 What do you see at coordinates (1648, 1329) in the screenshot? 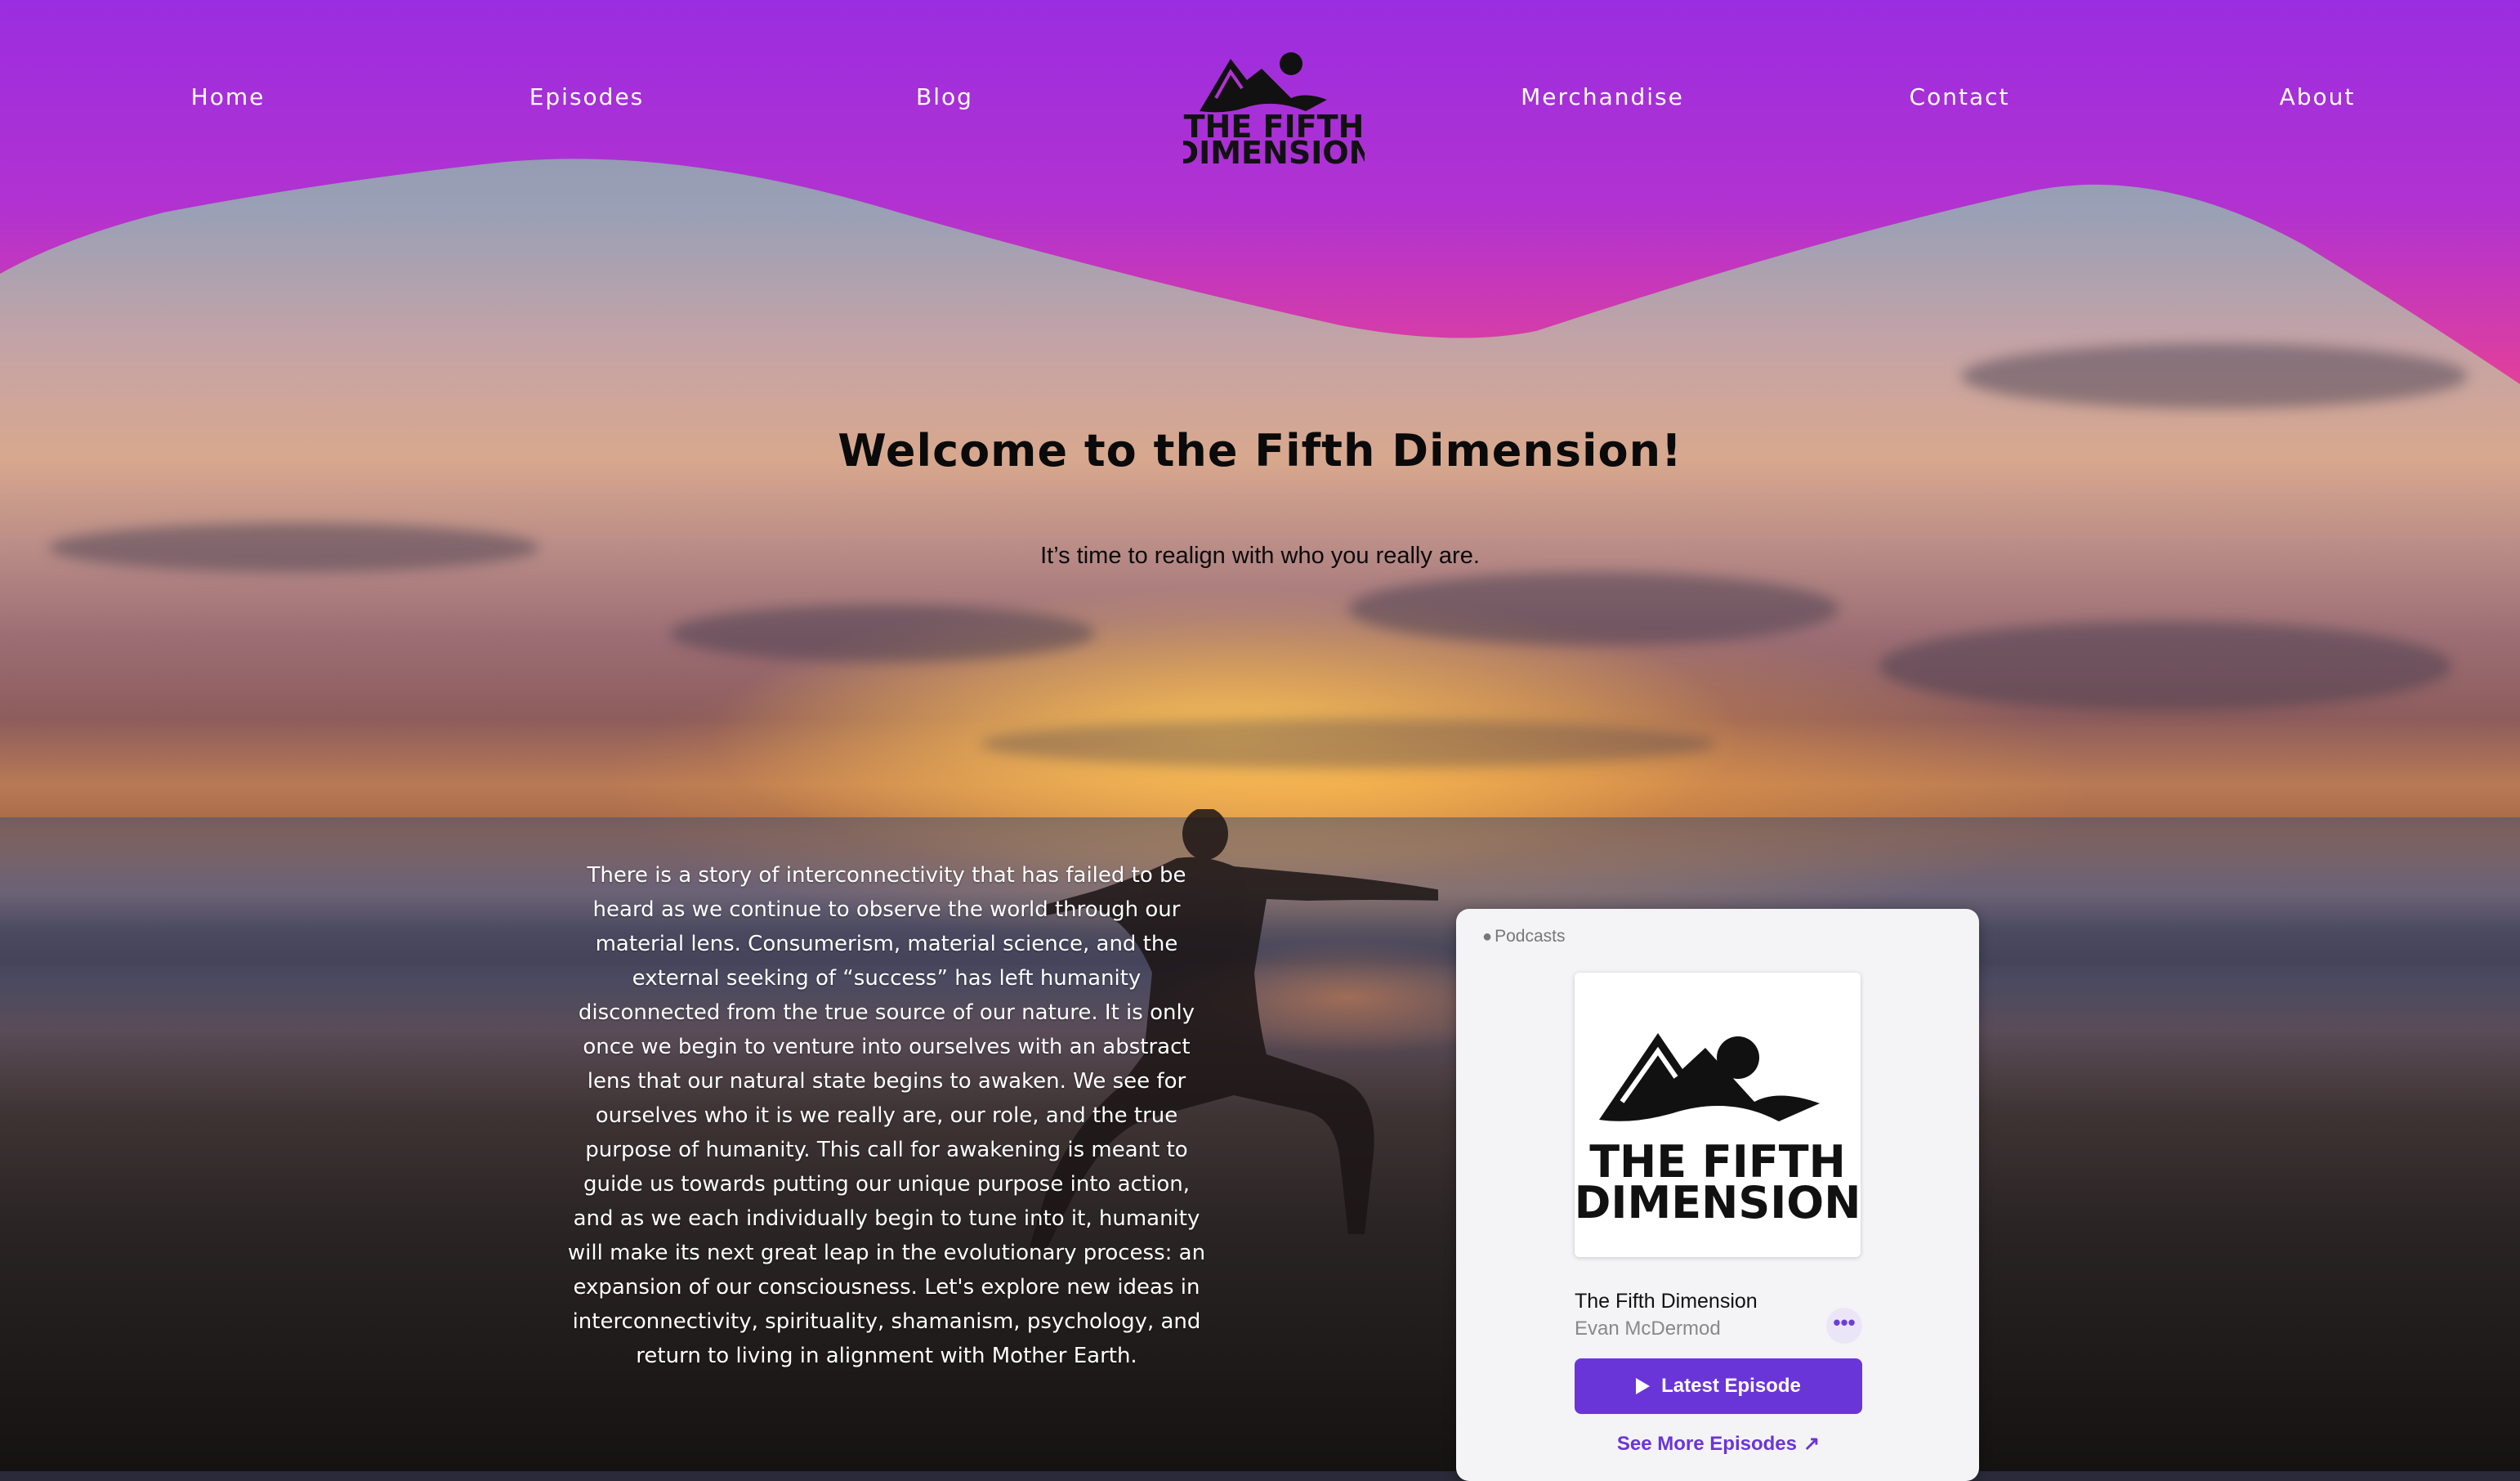
I see `podcast-author: Evan McDermod` at bounding box center [1648, 1329].